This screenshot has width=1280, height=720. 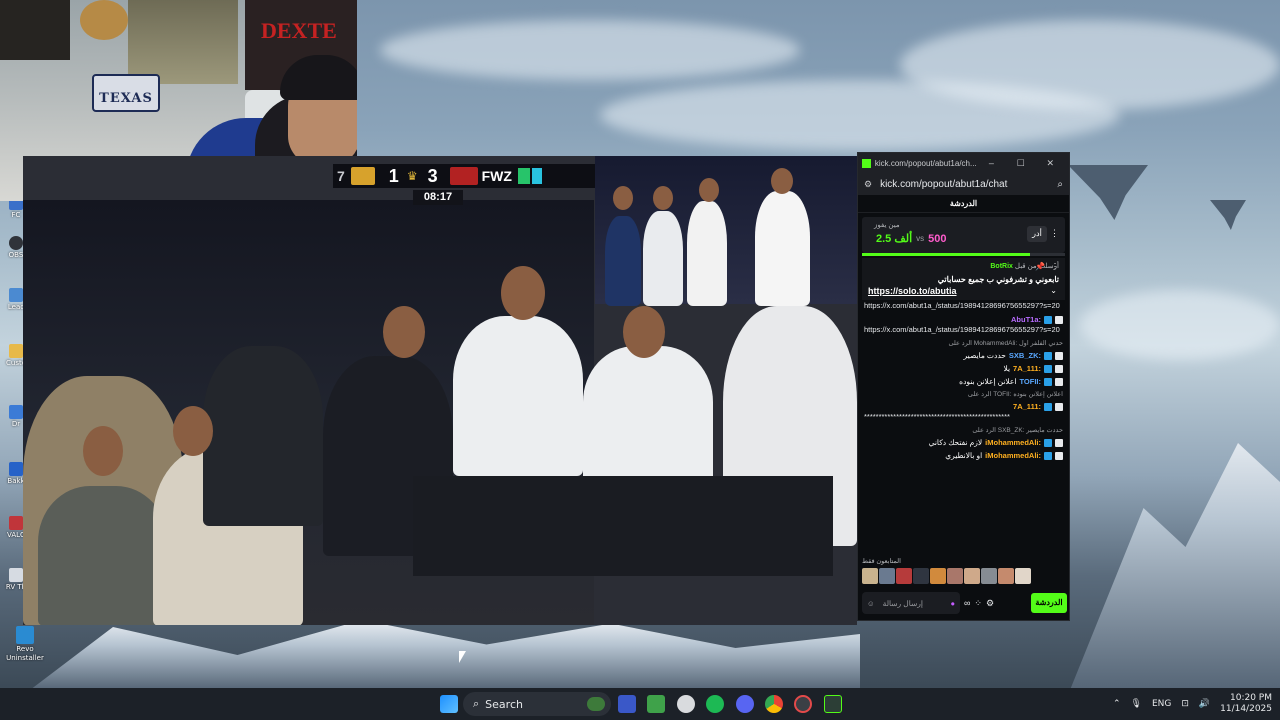 What do you see at coordinates (988, 381) in the screenshot?
I see `chat-message-text: اعلانن إعلانن بنوده` at bounding box center [988, 381].